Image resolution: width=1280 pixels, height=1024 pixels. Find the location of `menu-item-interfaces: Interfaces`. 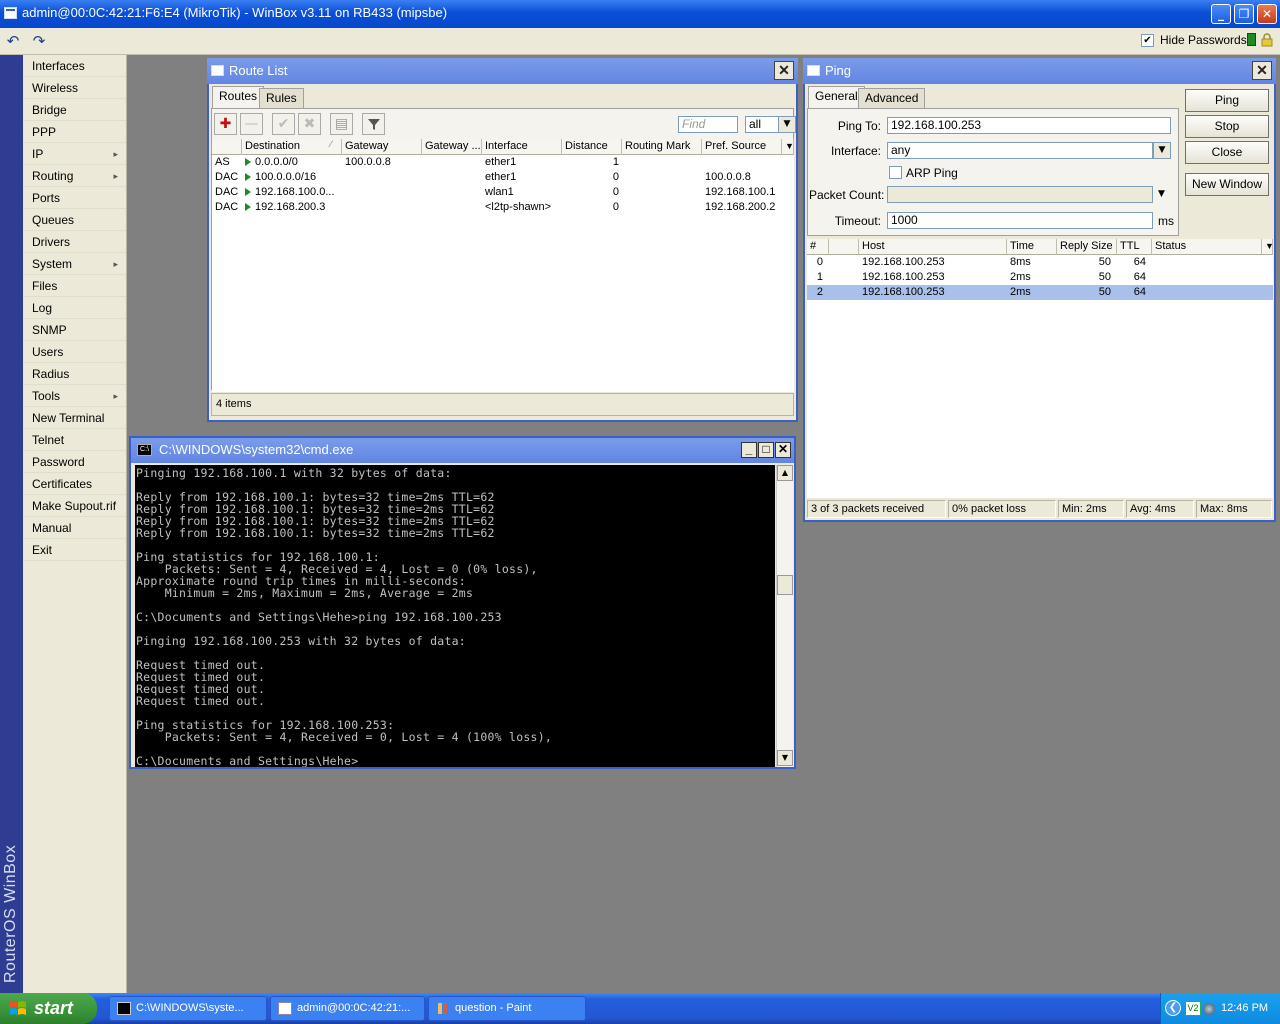

menu-item-interfaces: Interfaces is located at coordinates (74, 66).